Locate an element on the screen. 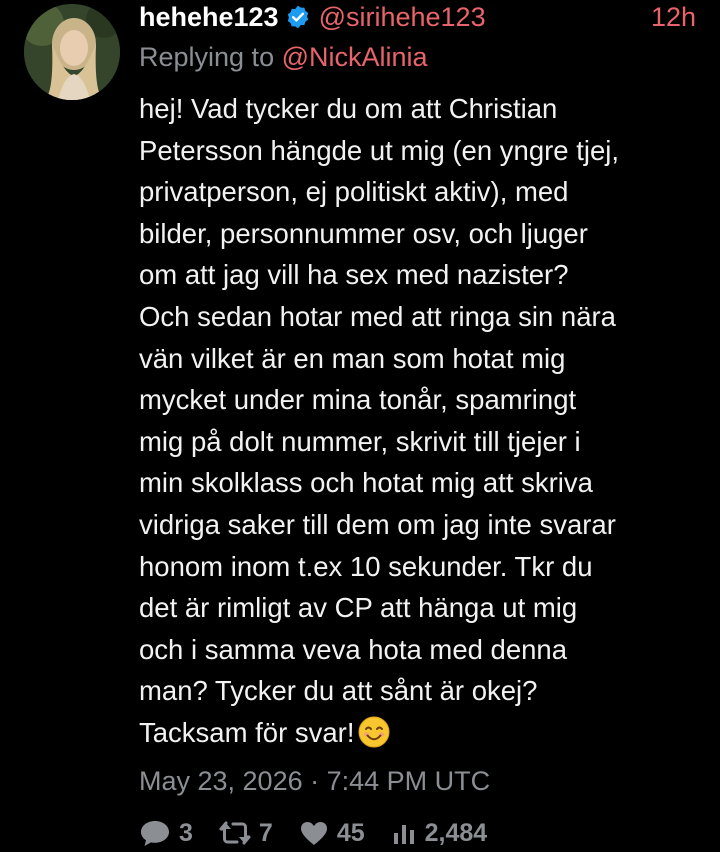  user-handle: @sirihehe123 is located at coordinates (402, 17).